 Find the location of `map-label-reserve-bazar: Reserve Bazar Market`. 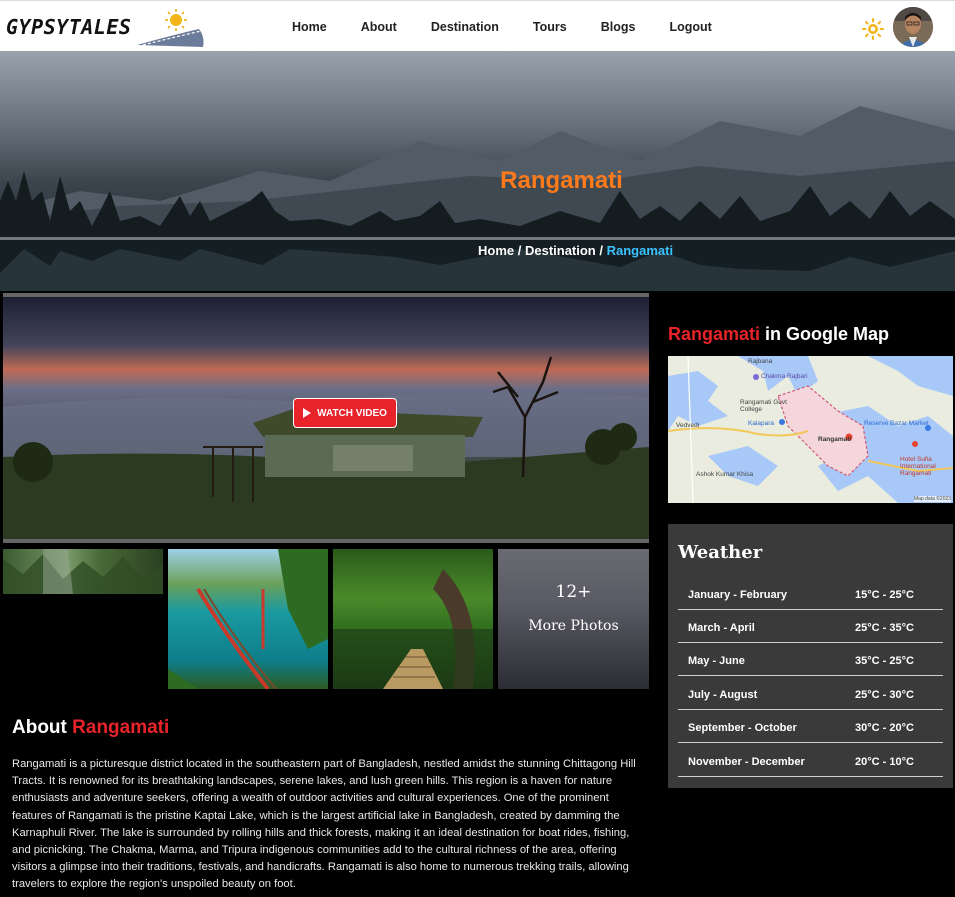

map-label-reserve-bazar: Reserve Bazar Market is located at coordinates (896, 423).